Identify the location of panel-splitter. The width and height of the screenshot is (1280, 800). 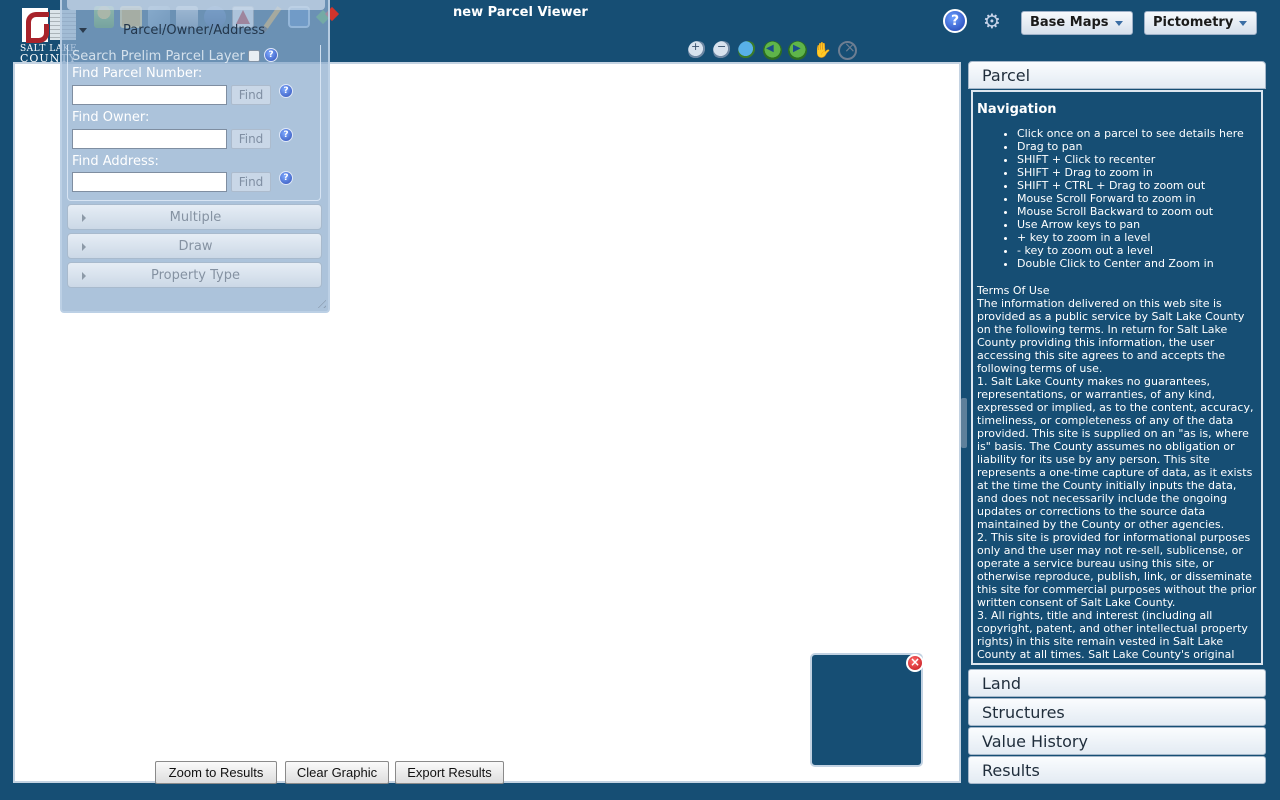
(964, 423).